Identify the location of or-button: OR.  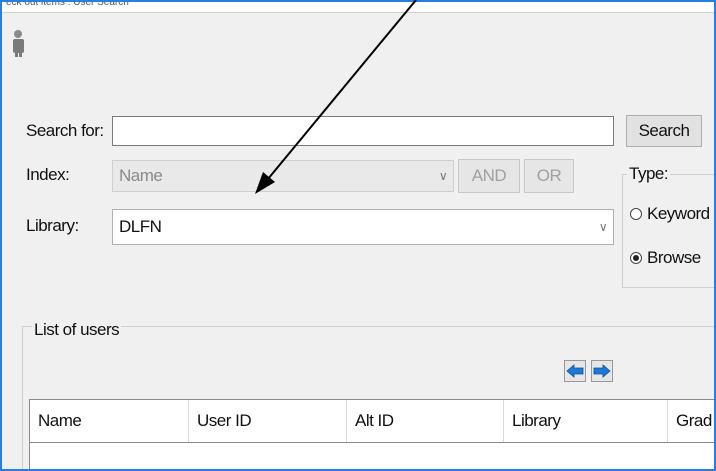
(549, 176).